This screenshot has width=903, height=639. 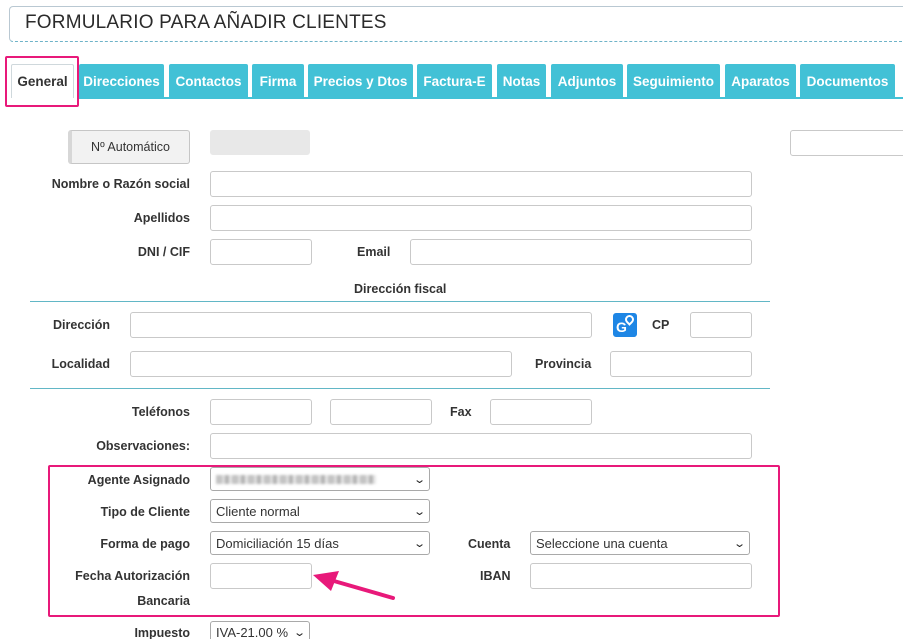 What do you see at coordinates (581, 252) in the screenshot?
I see `email-input` at bounding box center [581, 252].